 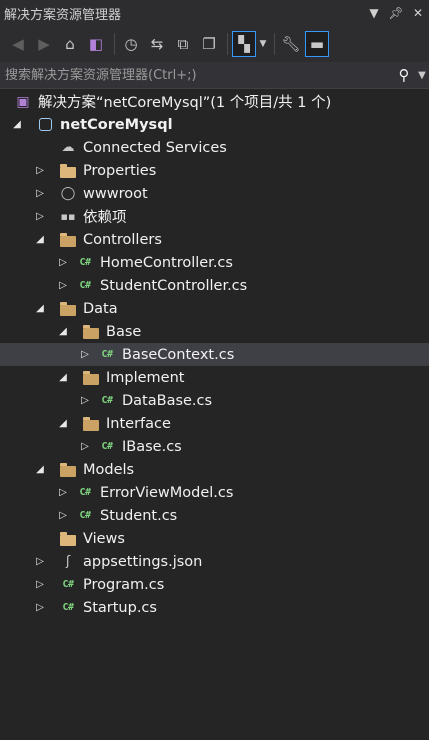 What do you see at coordinates (214, 400) in the screenshot?
I see `tree-item: ▷ C# DataBase.cs` at bounding box center [214, 400].